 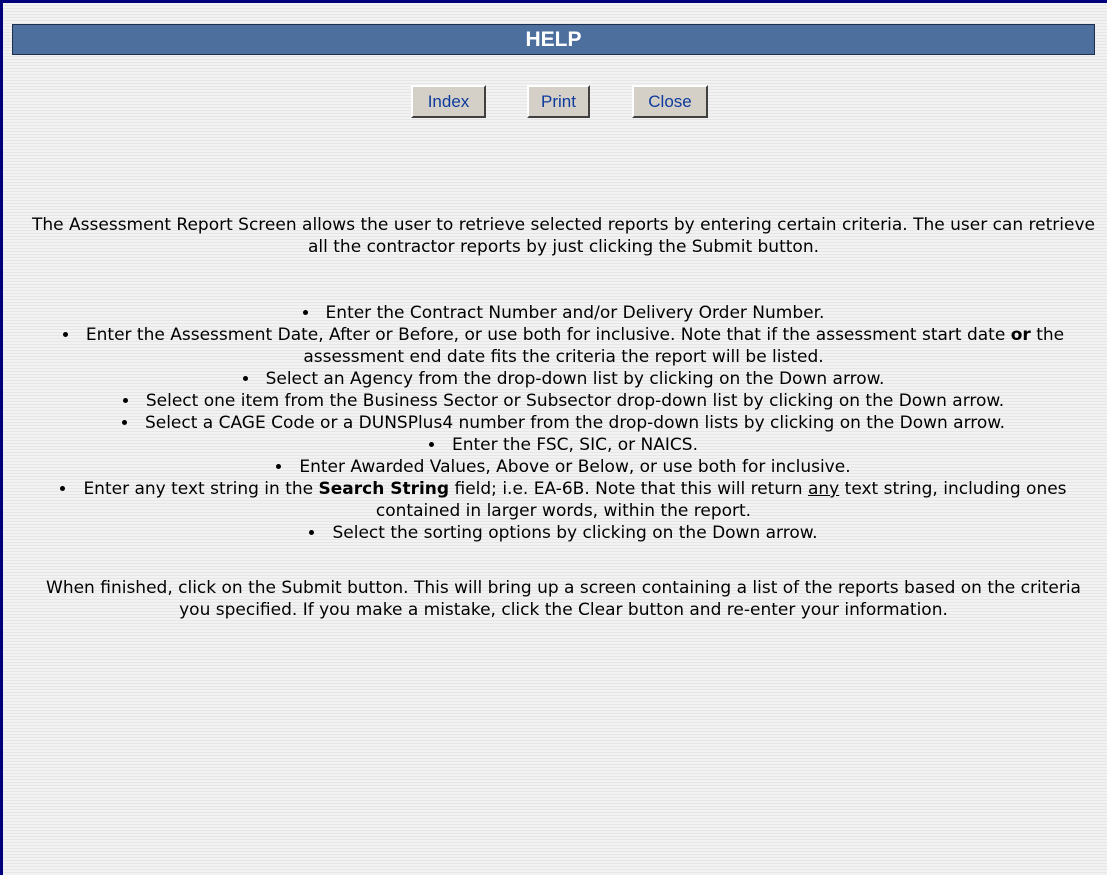 What do you see at coordinates (558, 101) in the screenshot?
I see `print-button: Print` at bounding box center [558, 101].